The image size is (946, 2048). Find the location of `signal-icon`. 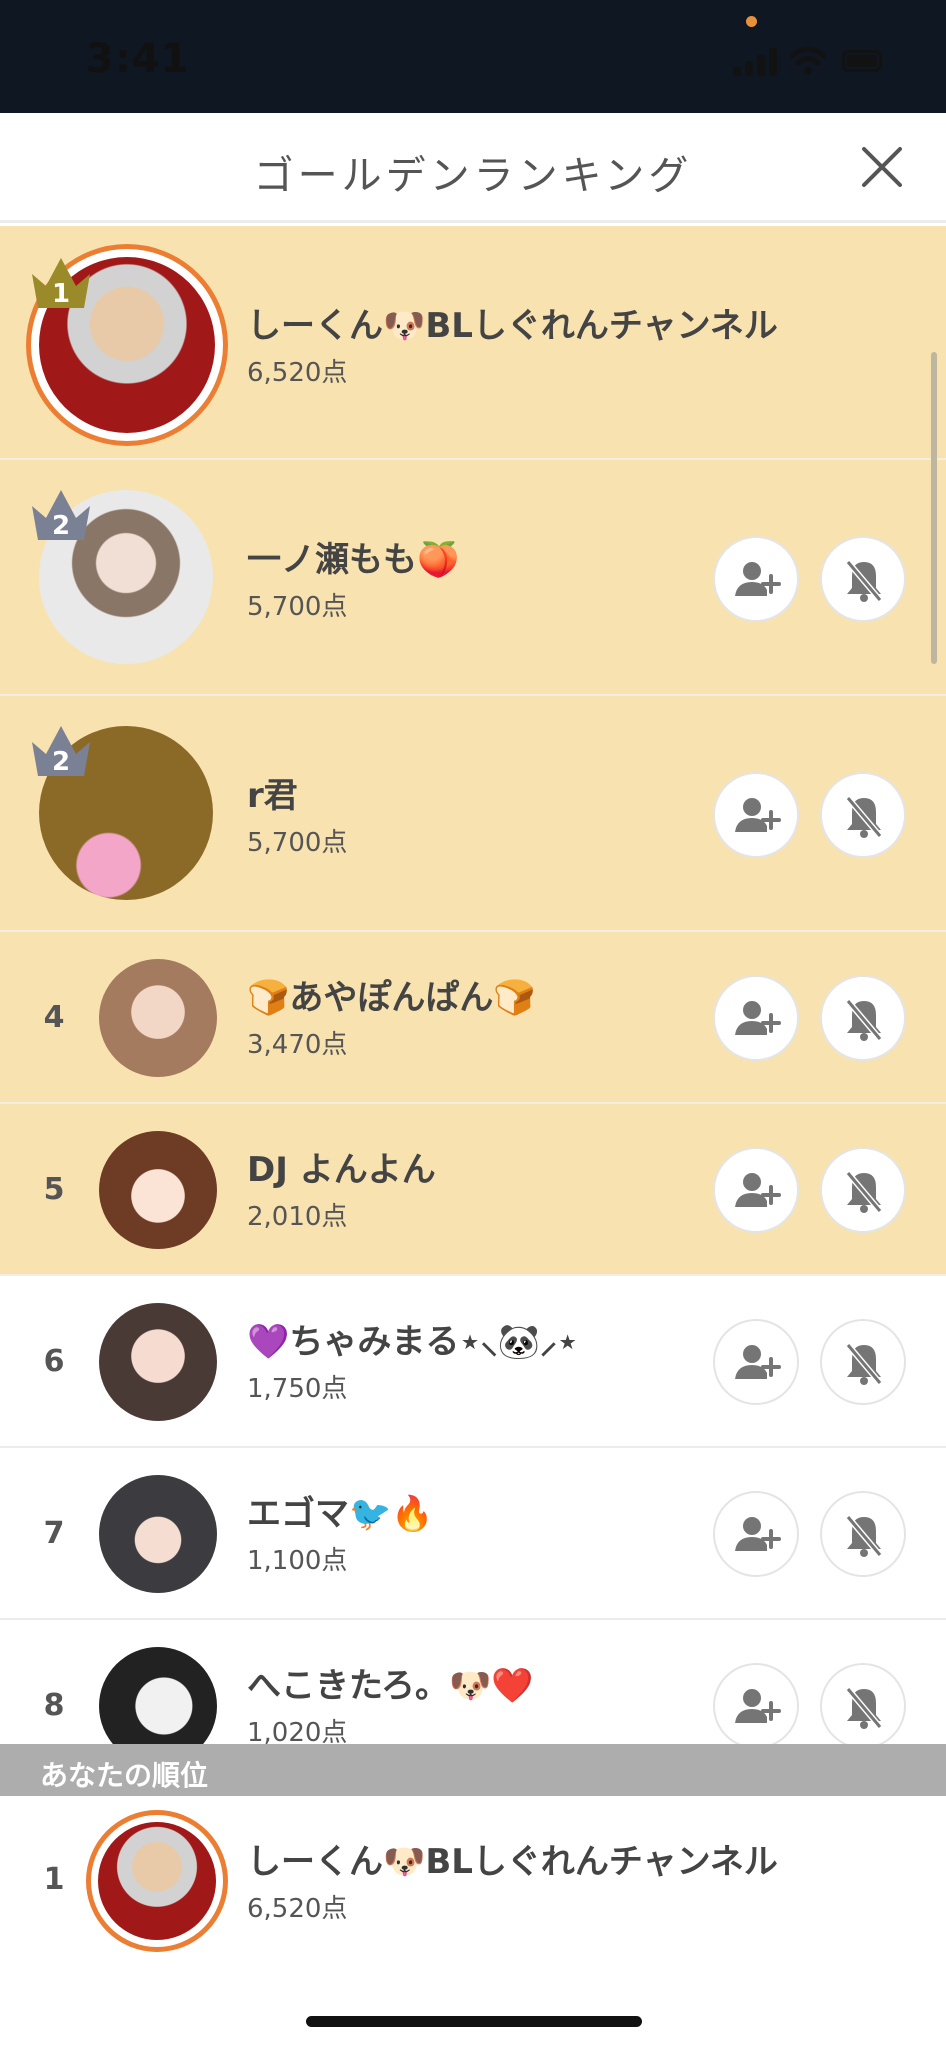

signal-icon is located at coordinates (755, 62).